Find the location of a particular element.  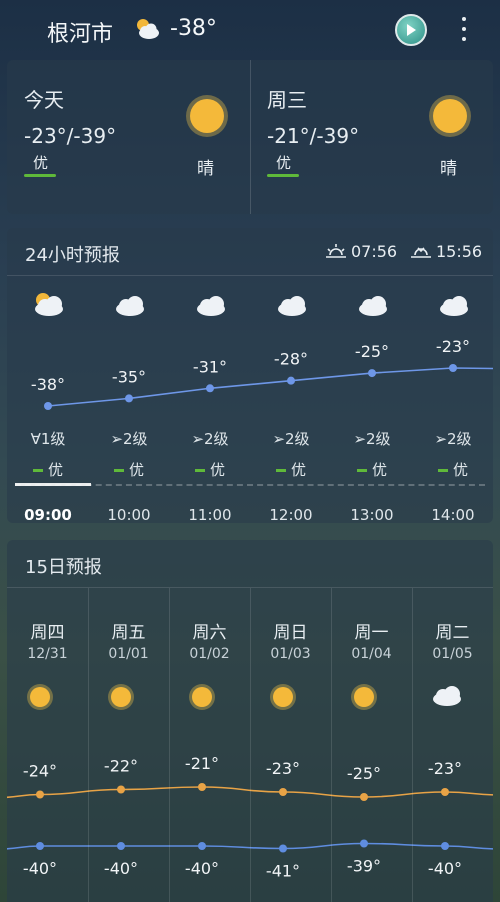

hourly-item: ➢2级优 10:00 is located at coordinates (129, 476).